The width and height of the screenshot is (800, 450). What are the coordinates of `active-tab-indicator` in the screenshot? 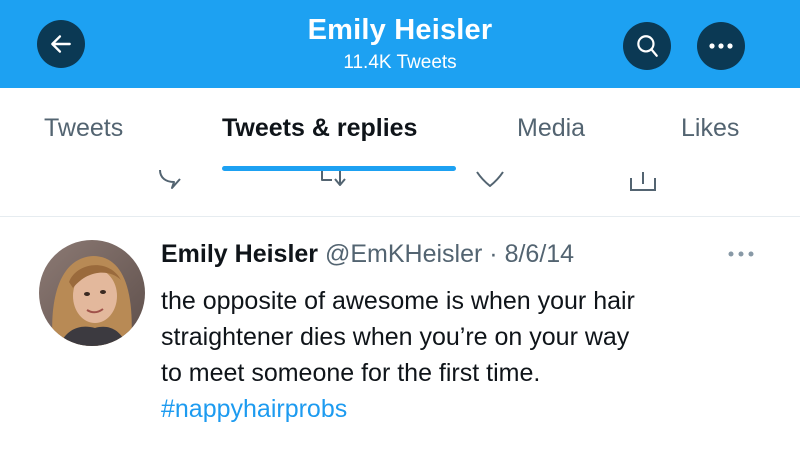 It's located at (339, 168).